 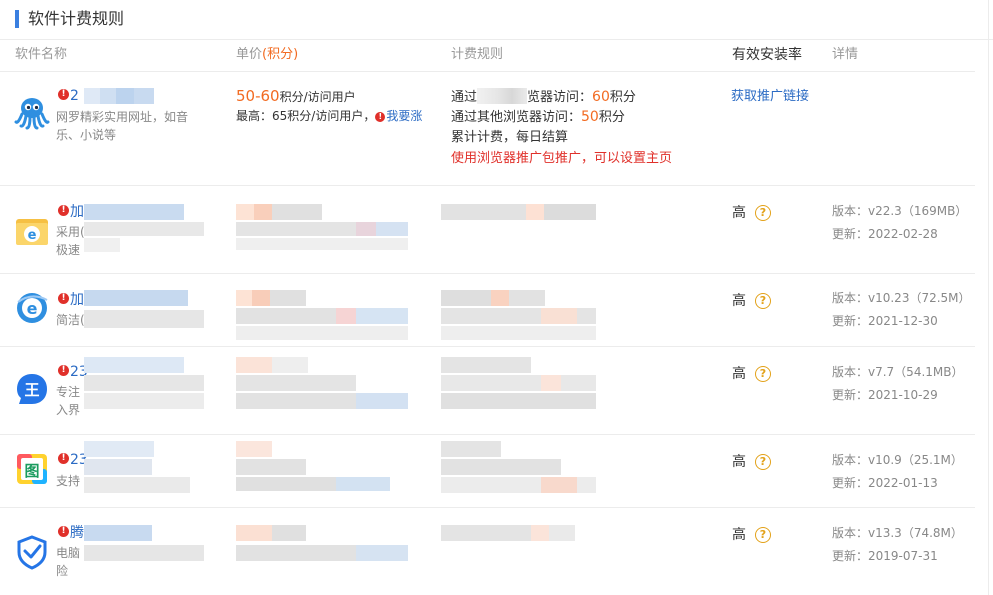 What do you see at coordinates (988, 297) in the screenshot?
I see `panel-border` at bounding box center [988, 297].